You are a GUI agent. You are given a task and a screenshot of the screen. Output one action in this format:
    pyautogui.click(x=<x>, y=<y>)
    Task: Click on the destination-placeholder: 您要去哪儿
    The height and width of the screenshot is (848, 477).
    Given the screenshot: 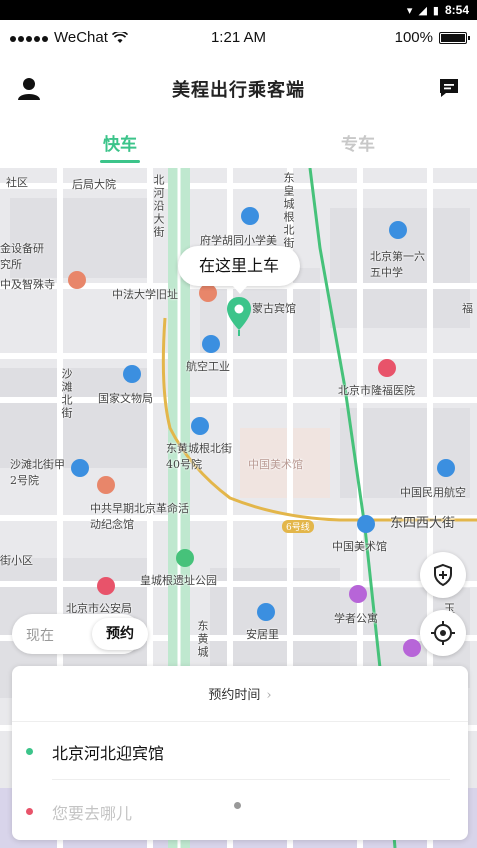 What is the action you would take?
    pyautogui.click(x=92, y=813)
    